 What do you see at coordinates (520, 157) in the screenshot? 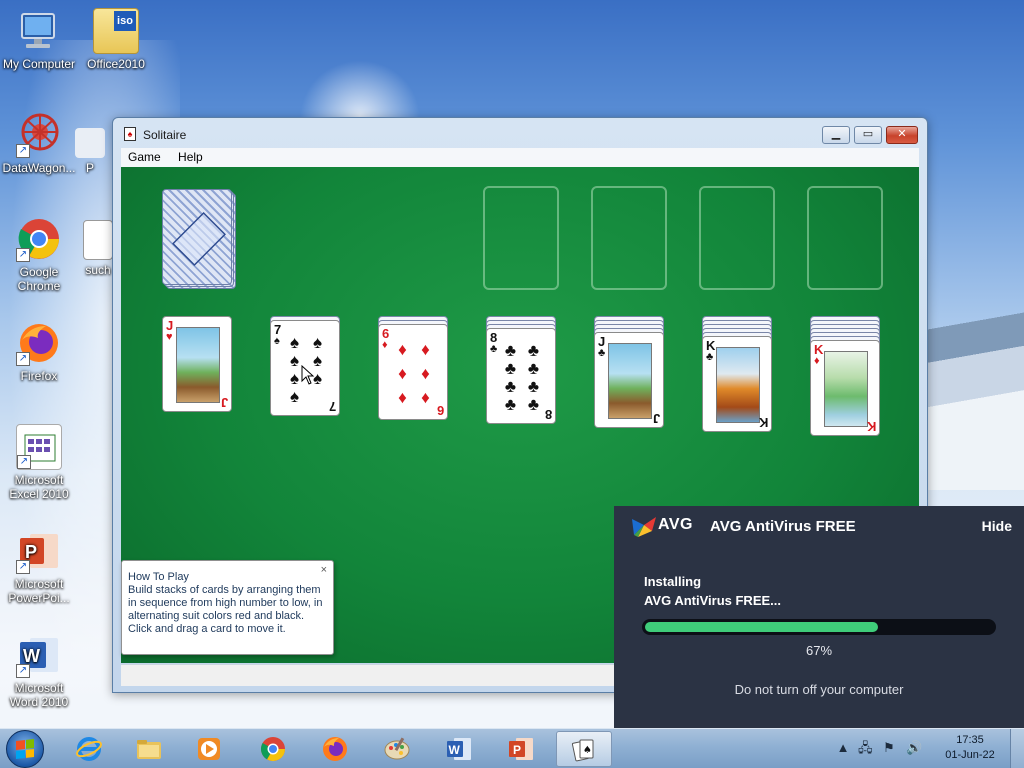
I see `menu-bar: Game Help` at bounding box center [520, 157].